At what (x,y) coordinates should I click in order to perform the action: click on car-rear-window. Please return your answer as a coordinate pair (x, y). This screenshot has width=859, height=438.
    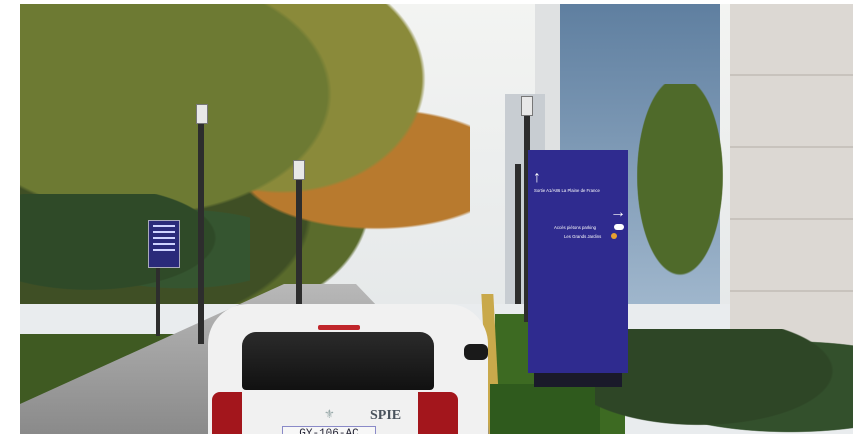
    Looking at the image, I should click on (338, 361).